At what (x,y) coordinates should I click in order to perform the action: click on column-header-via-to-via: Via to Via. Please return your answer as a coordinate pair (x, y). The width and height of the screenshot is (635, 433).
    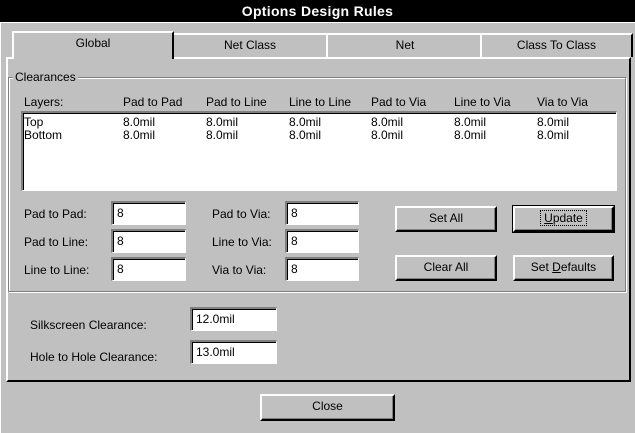
    Looking at the image, I should click on (562, 102).